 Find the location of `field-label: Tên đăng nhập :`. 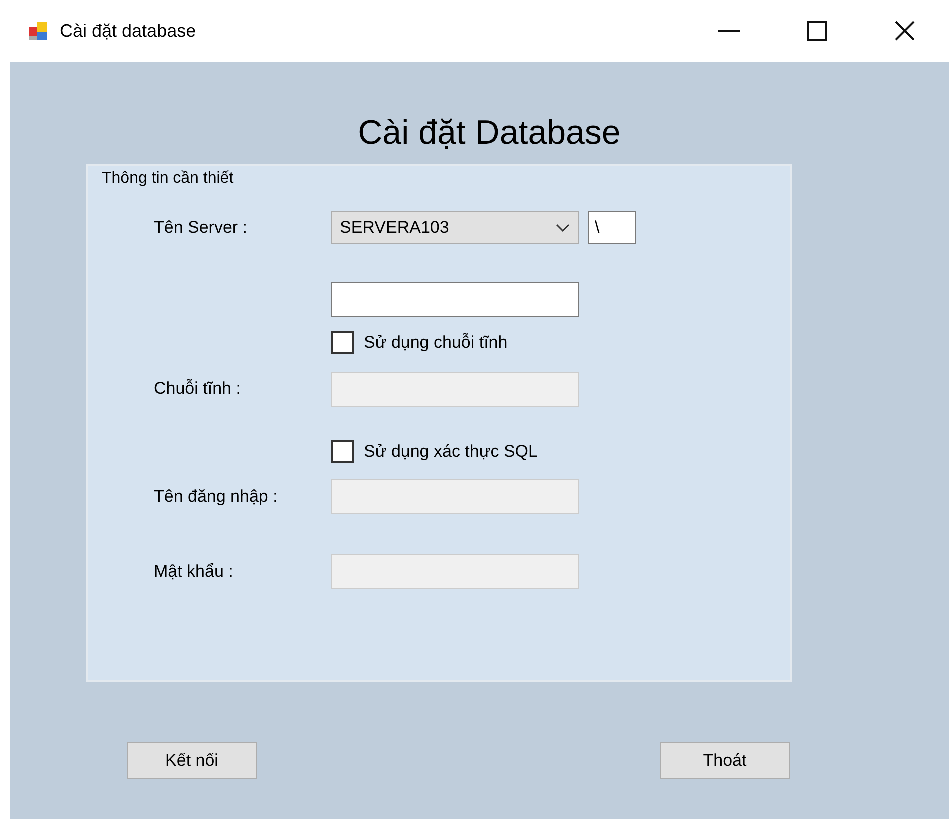

field-label: Tên đăng nhập : is located at coordinates (216, 497).